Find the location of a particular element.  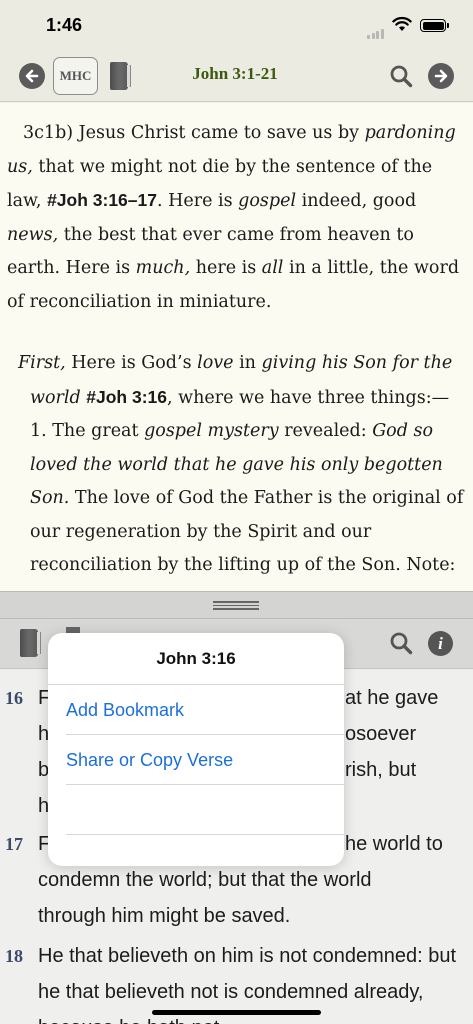

text-run: gospel is located at coordinates (267, 201).